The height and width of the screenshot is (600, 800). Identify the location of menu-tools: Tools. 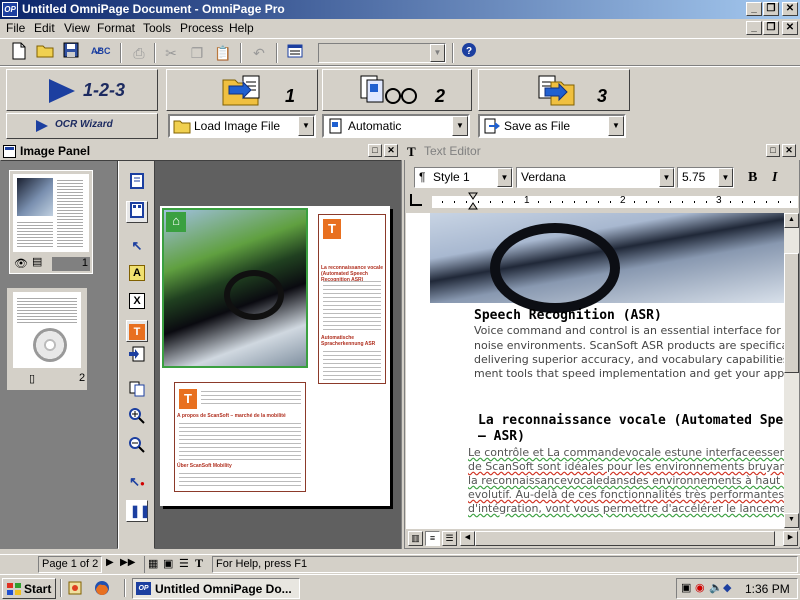
(157, 28).